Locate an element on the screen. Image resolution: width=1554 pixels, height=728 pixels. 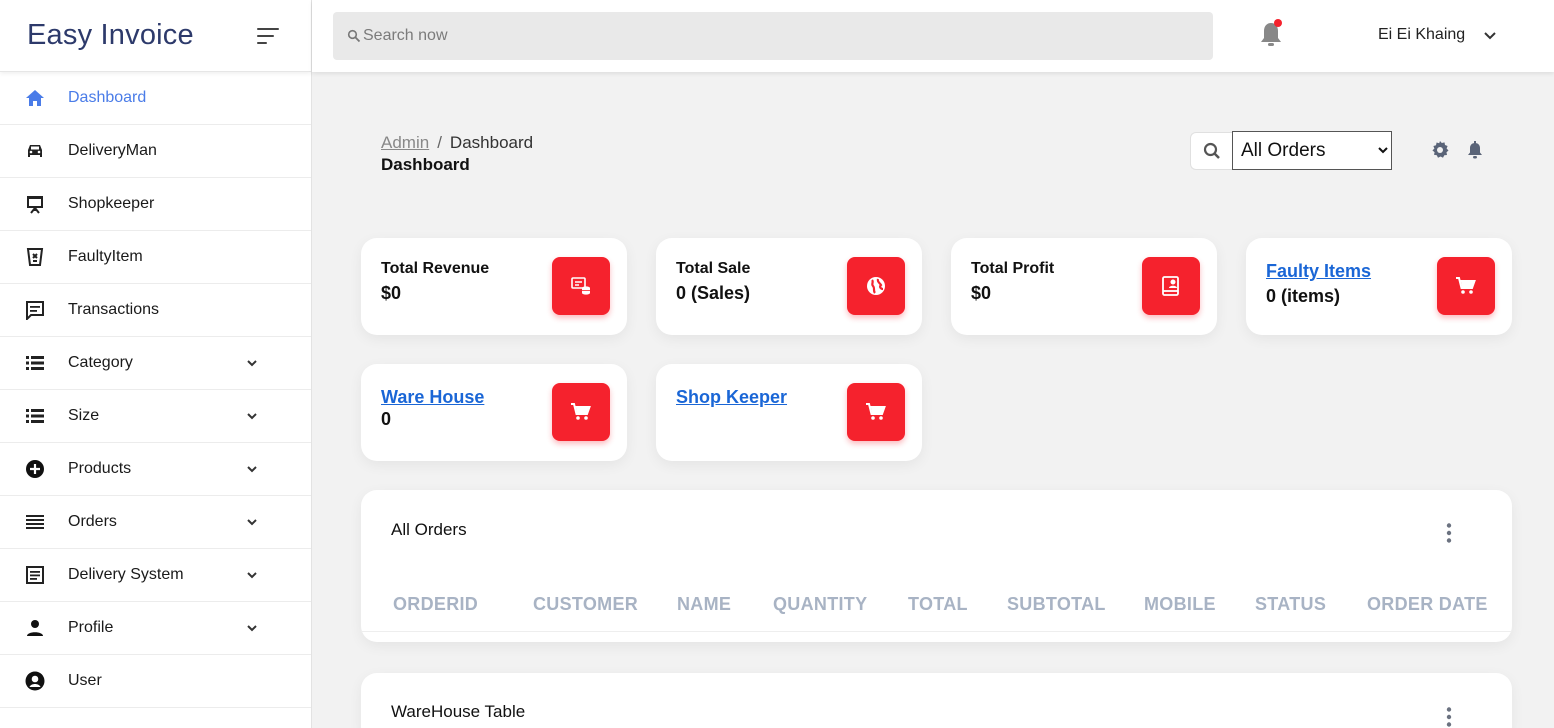
all-orders-title: All Orders is located at coordinates (429, 529).